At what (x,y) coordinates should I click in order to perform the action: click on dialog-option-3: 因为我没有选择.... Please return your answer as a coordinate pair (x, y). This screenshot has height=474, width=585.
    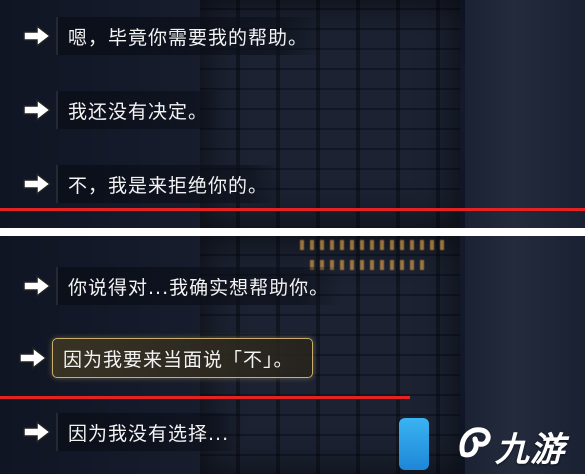
    Looking at the image, I should click on (131, 432).